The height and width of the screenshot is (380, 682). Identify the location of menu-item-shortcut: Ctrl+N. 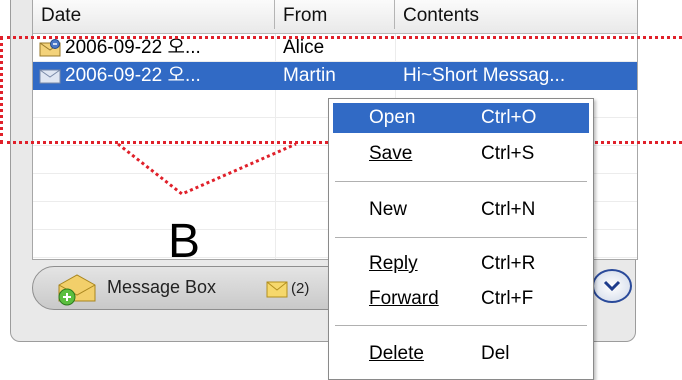
(508, 209).